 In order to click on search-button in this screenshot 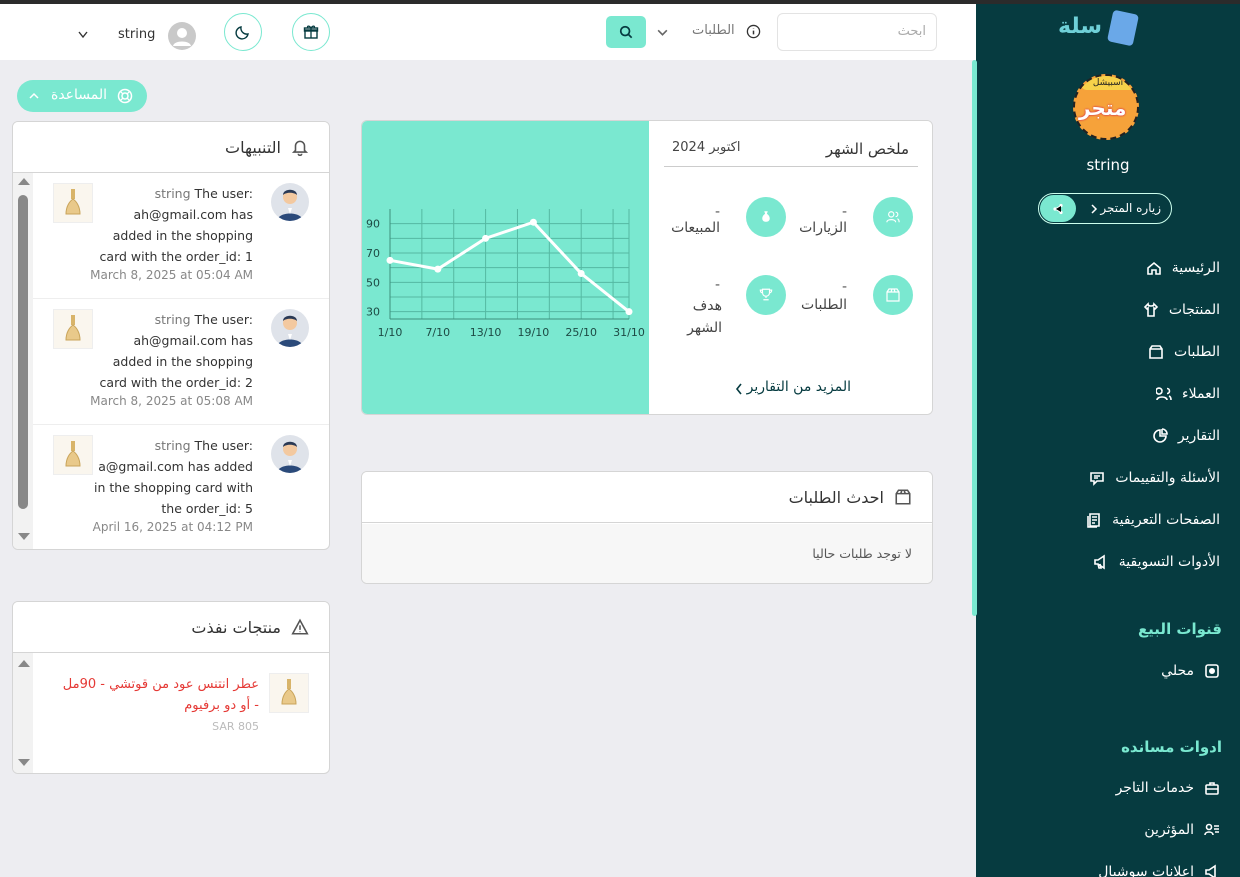, I will do `click(626, 32)`.